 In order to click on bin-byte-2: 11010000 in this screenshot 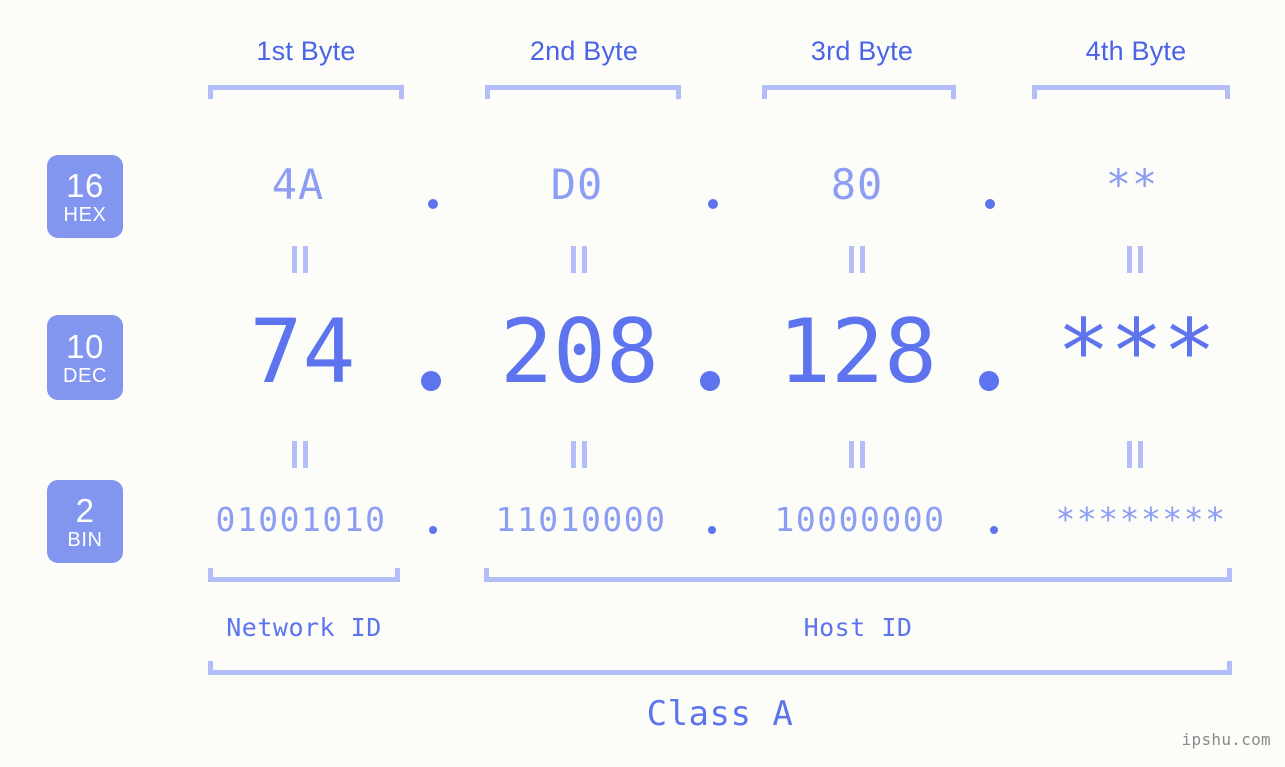, I will do `click(581, 519)`.